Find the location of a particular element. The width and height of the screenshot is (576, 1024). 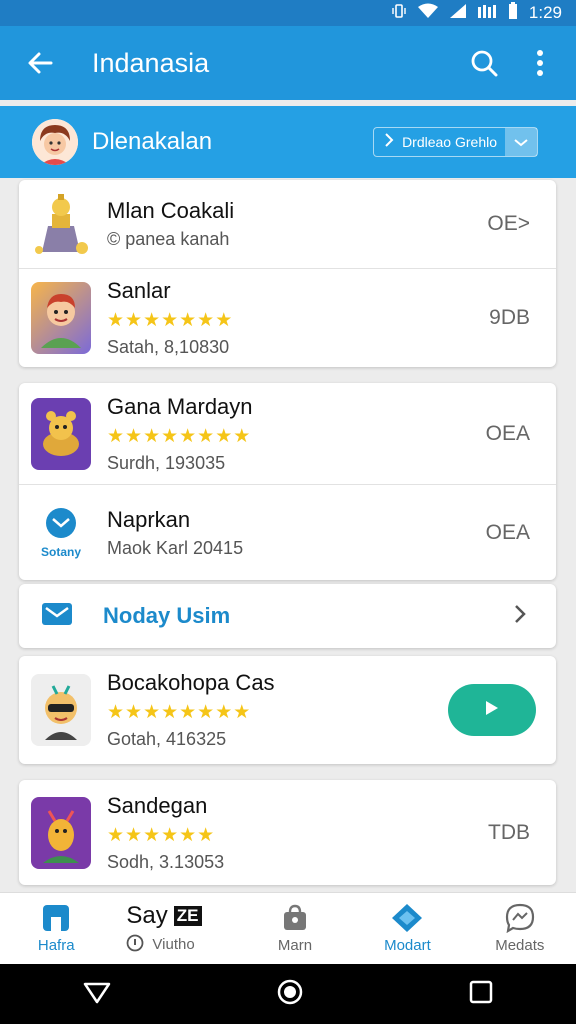

link-row-label: Noday Usim is located at coordinates (167, 615).